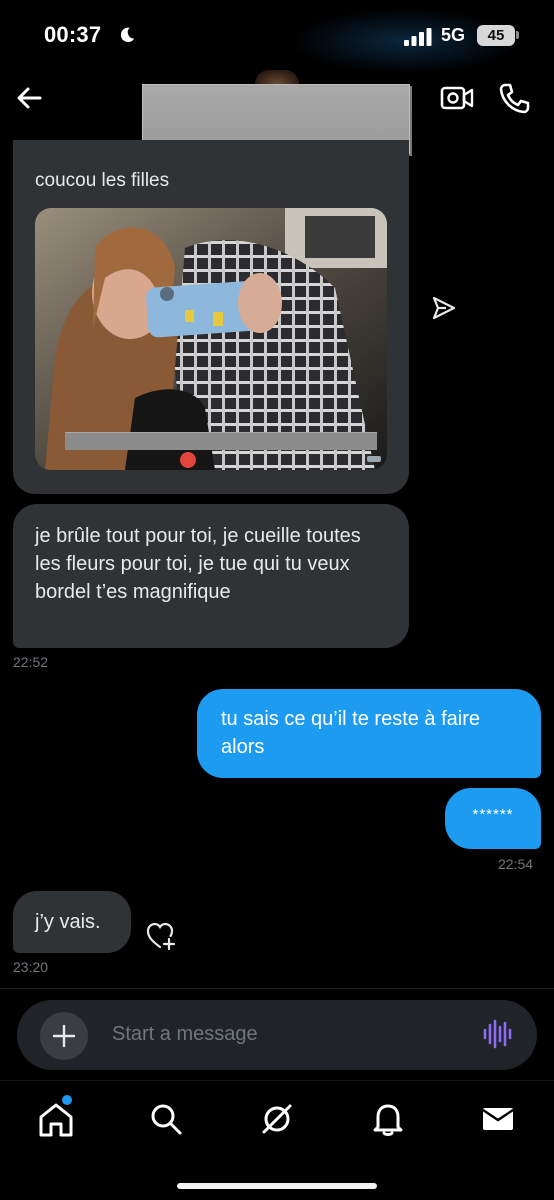 Image resolution: width=554 pixels, height=1200 pixels. What do you see at coordinates (277, 1119) in the screenshot?
I see `grok-icon` at bounding box center [277, 1119].